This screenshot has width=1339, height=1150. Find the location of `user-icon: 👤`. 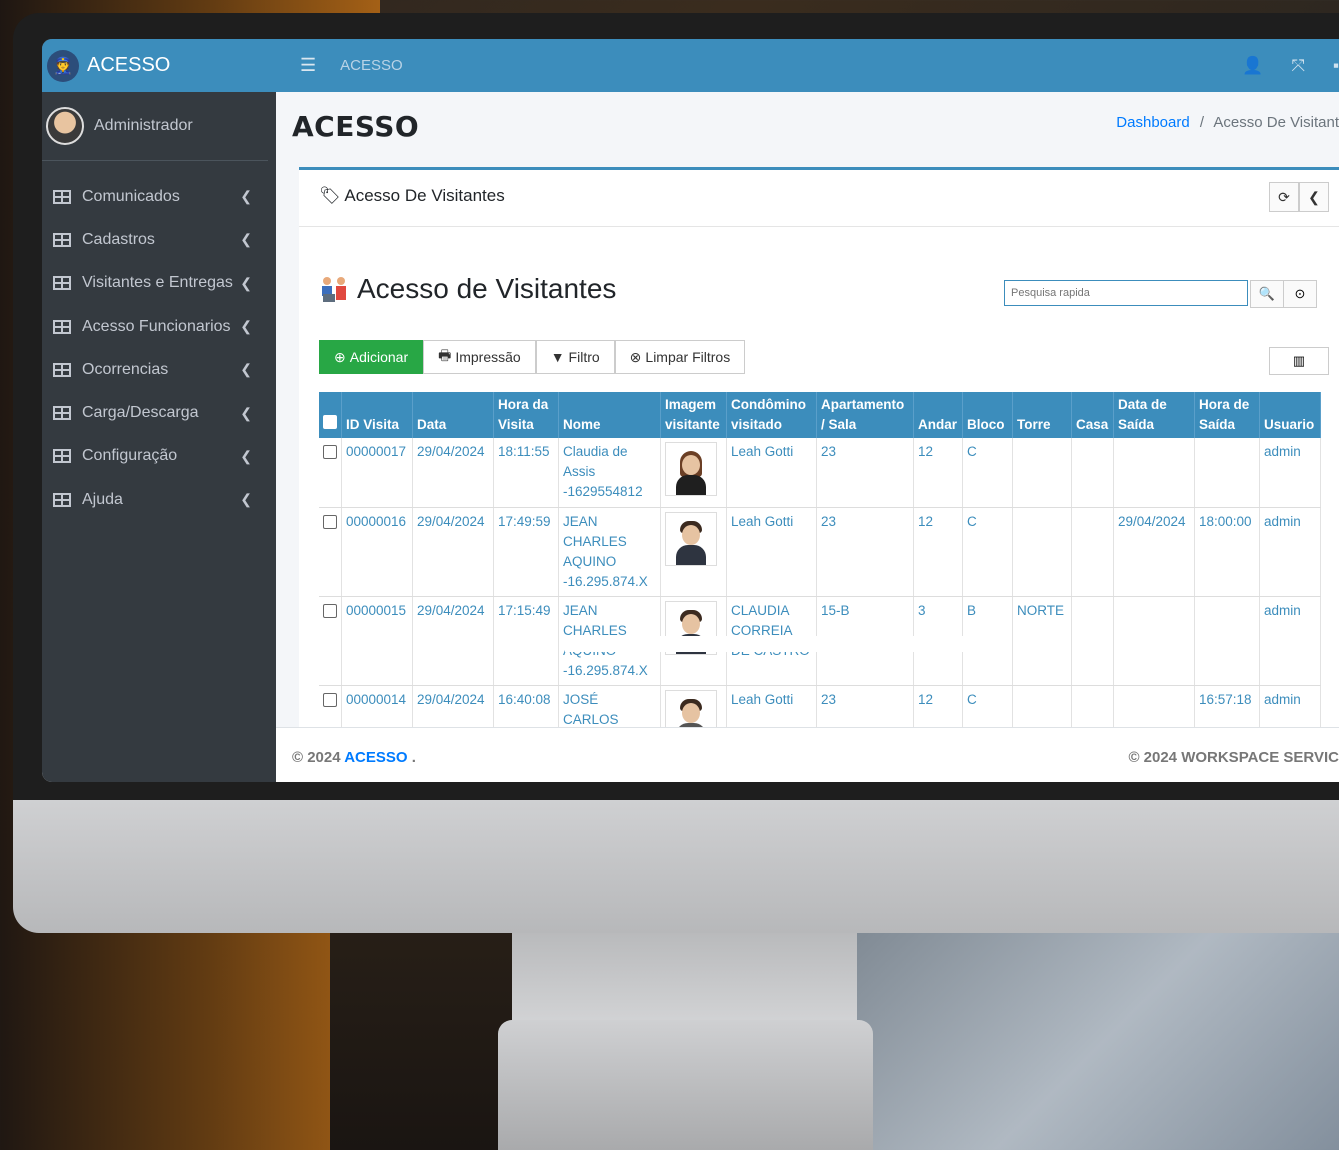

user-icon: 👤 is located at coordinates (1252, 66).